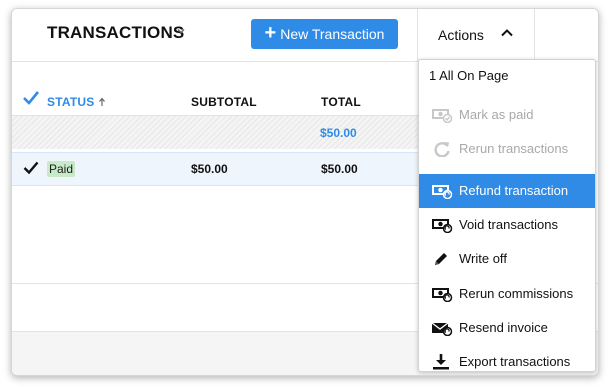 The height and width of the screenshot is (387, 611). Describe the element at coordinates (514, 148) in the screenshot. I see `menu-item-label: Rerun transactions` at that location.